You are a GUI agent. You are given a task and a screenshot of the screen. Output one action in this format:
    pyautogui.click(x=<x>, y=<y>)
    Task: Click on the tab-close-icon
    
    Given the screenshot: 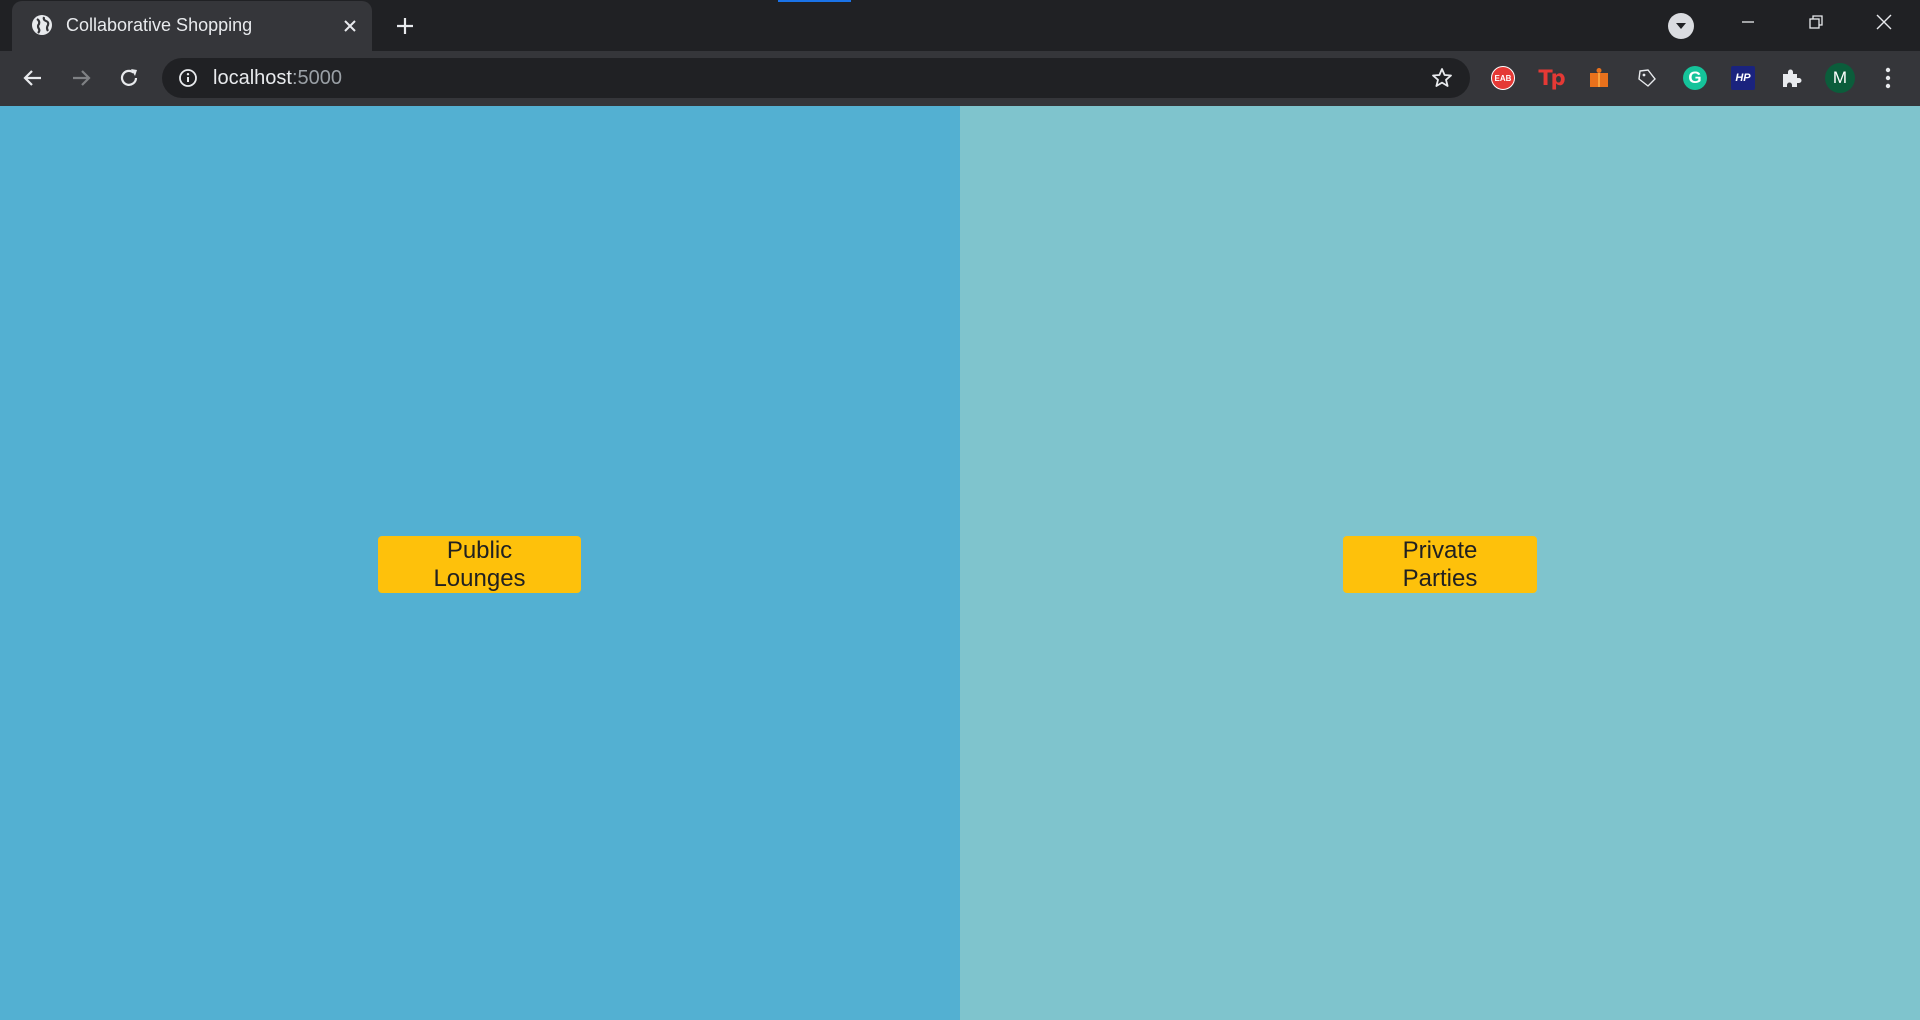 What is the action you would take?
    pyautogui.click(x=350, y=26)
    